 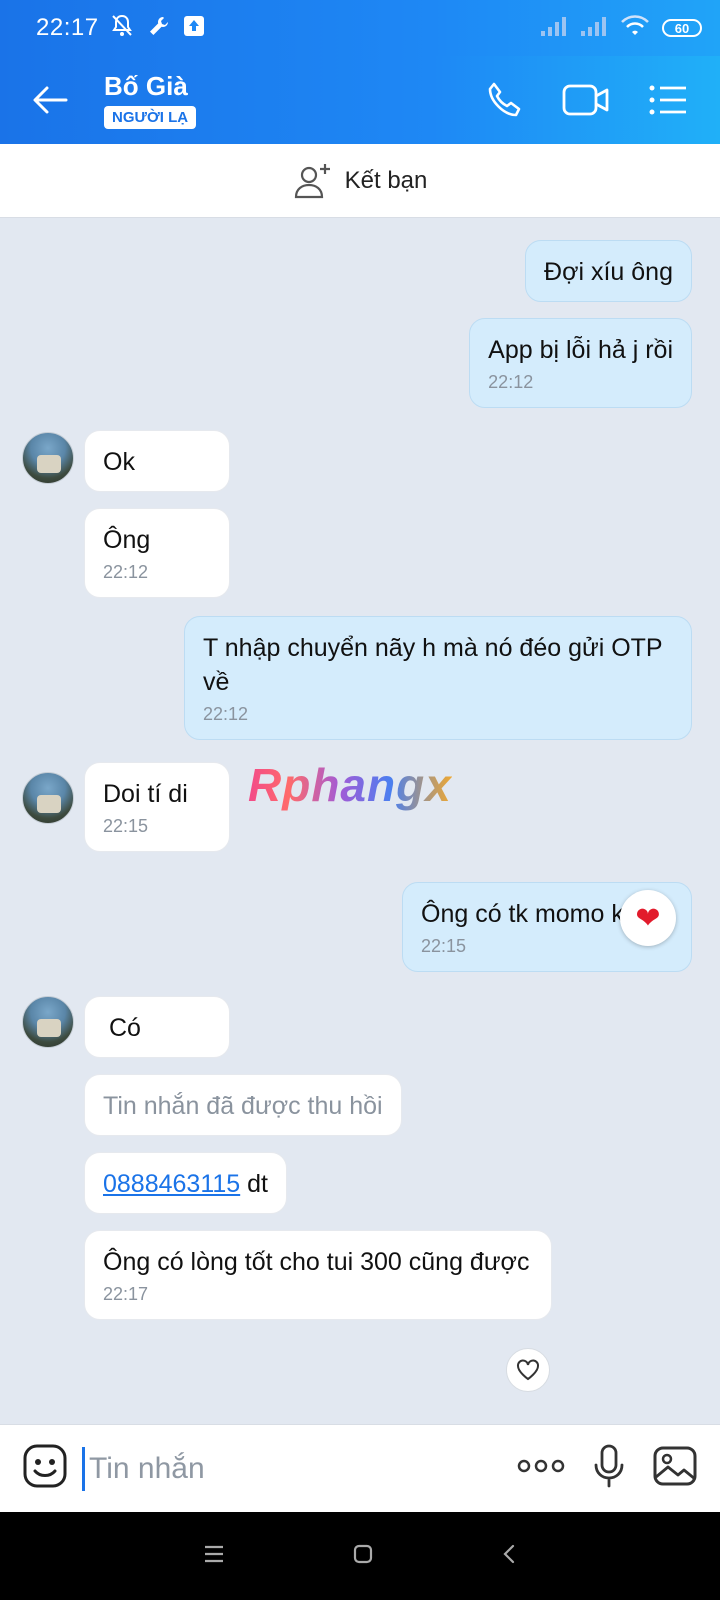 I want to click on back-button, so click(x=50, y=100).